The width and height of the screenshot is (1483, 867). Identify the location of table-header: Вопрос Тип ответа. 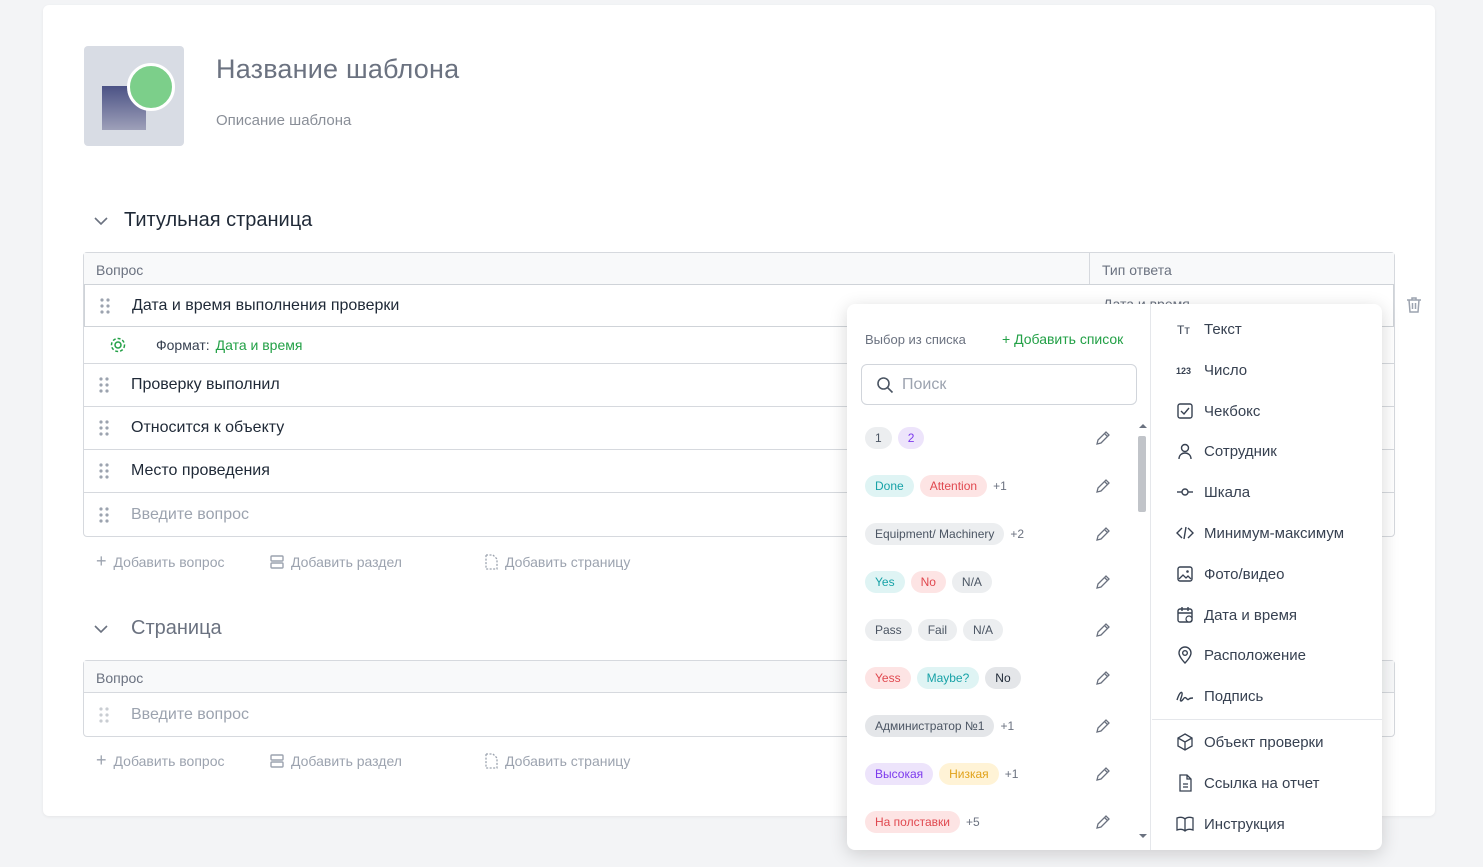
(739, 269).